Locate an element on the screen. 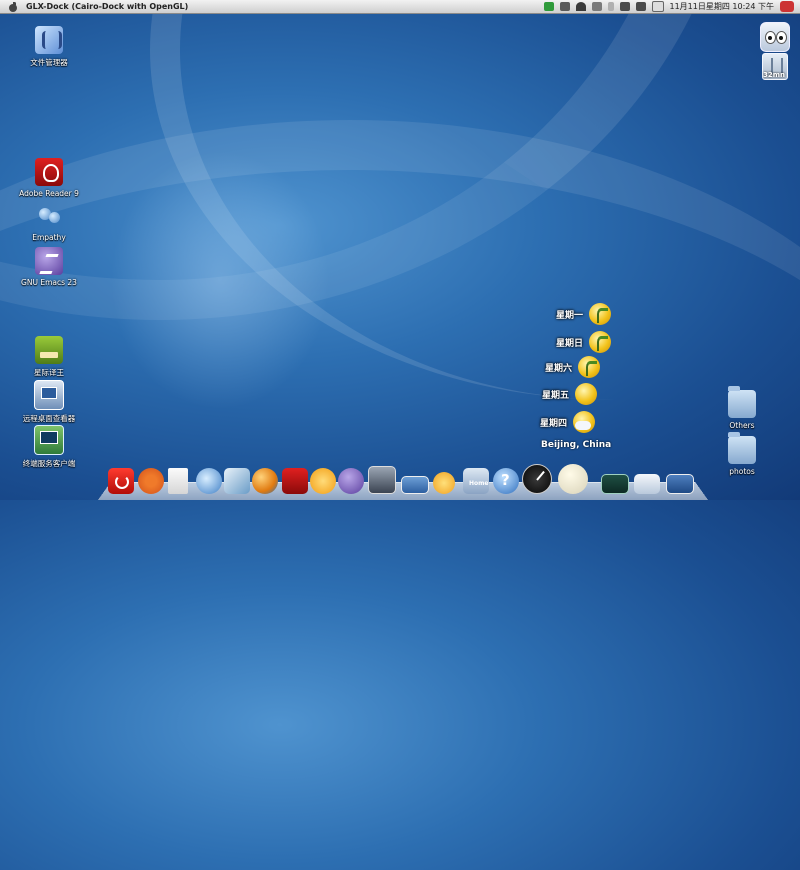 The height and width of the screenshot is (870, 800). desktop-icon-label: GNU Emacs 23 is located at coordinates (49, 282).